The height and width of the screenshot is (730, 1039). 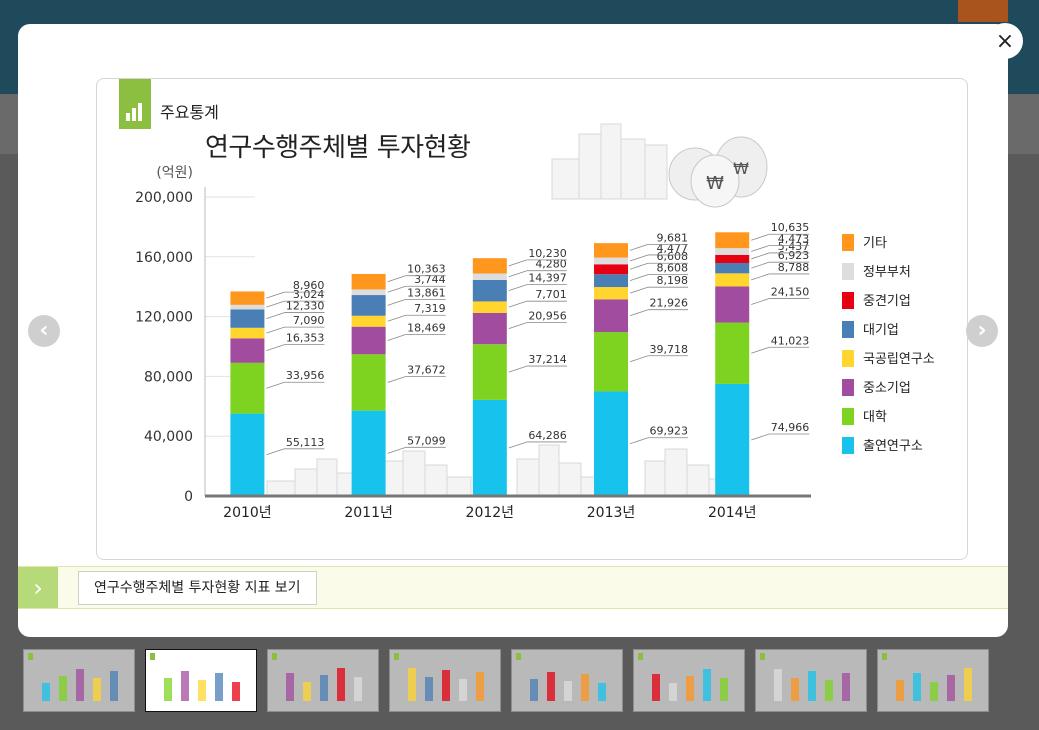 I want to click on legend-label: 중견기업, so click(x=887, y=301).